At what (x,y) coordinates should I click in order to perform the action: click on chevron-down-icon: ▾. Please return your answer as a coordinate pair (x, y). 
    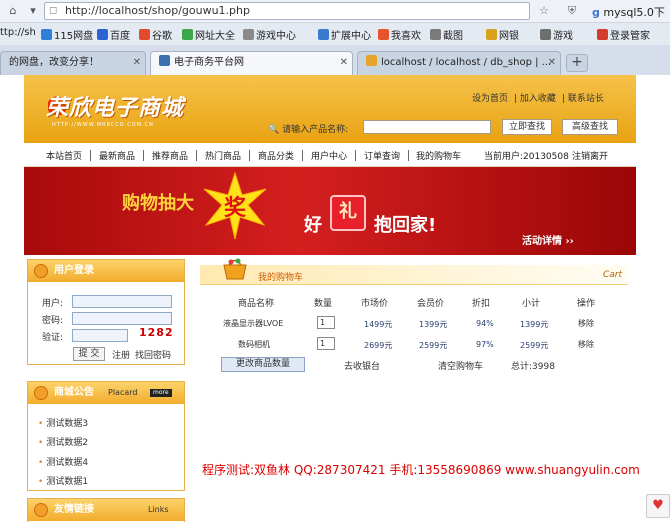
    Looking at the image, I should click on (33, 11).